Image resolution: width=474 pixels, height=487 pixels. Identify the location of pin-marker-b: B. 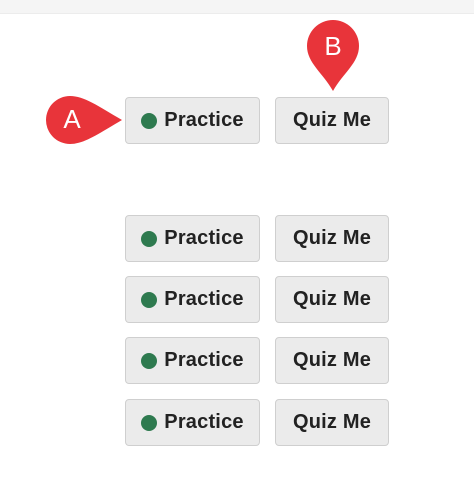
(333, 55).